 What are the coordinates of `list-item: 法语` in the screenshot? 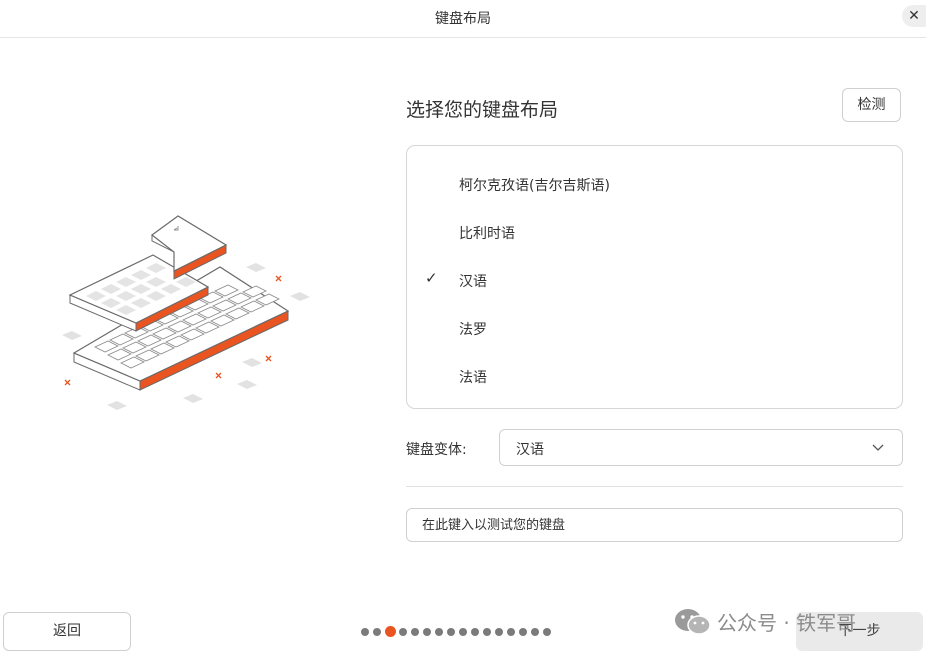 It's located at (654, 377).